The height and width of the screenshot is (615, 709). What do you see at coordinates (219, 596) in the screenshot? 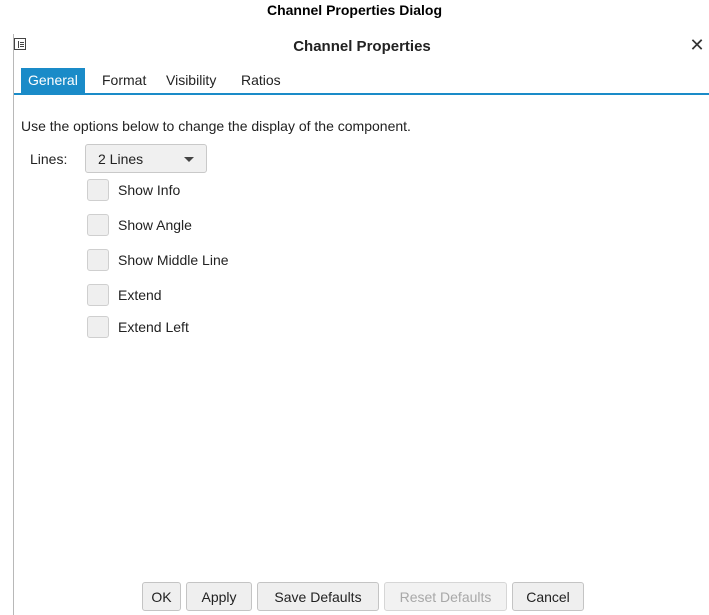
I see `apply-button: Apply` at bounding box center [219, 596].